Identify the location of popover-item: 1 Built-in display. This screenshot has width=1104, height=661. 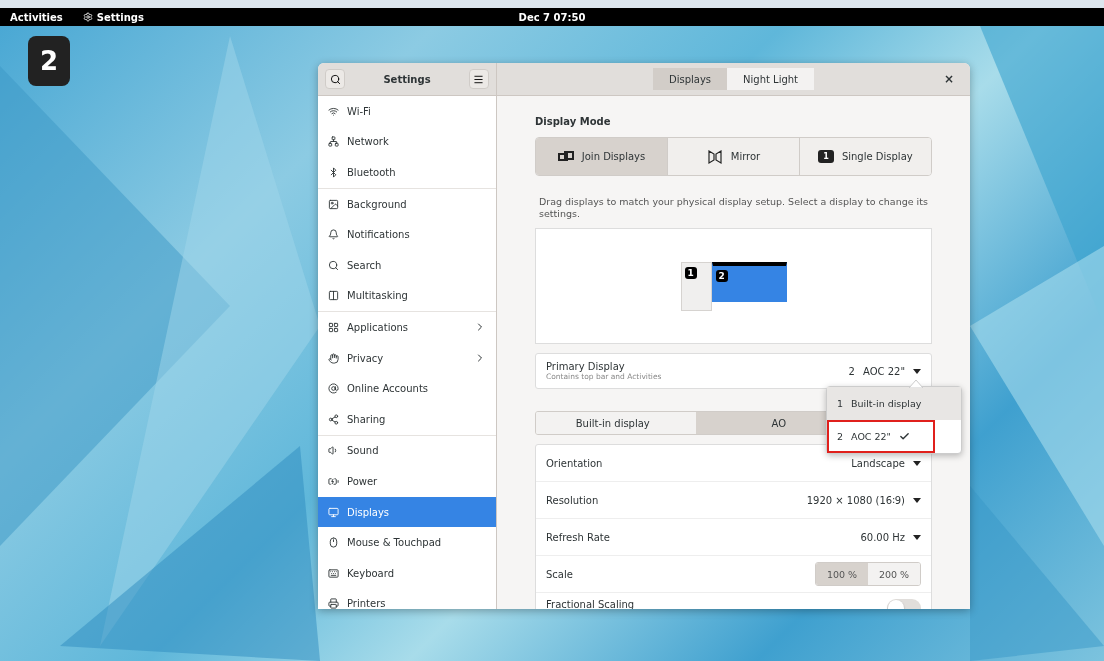
(894, 403).